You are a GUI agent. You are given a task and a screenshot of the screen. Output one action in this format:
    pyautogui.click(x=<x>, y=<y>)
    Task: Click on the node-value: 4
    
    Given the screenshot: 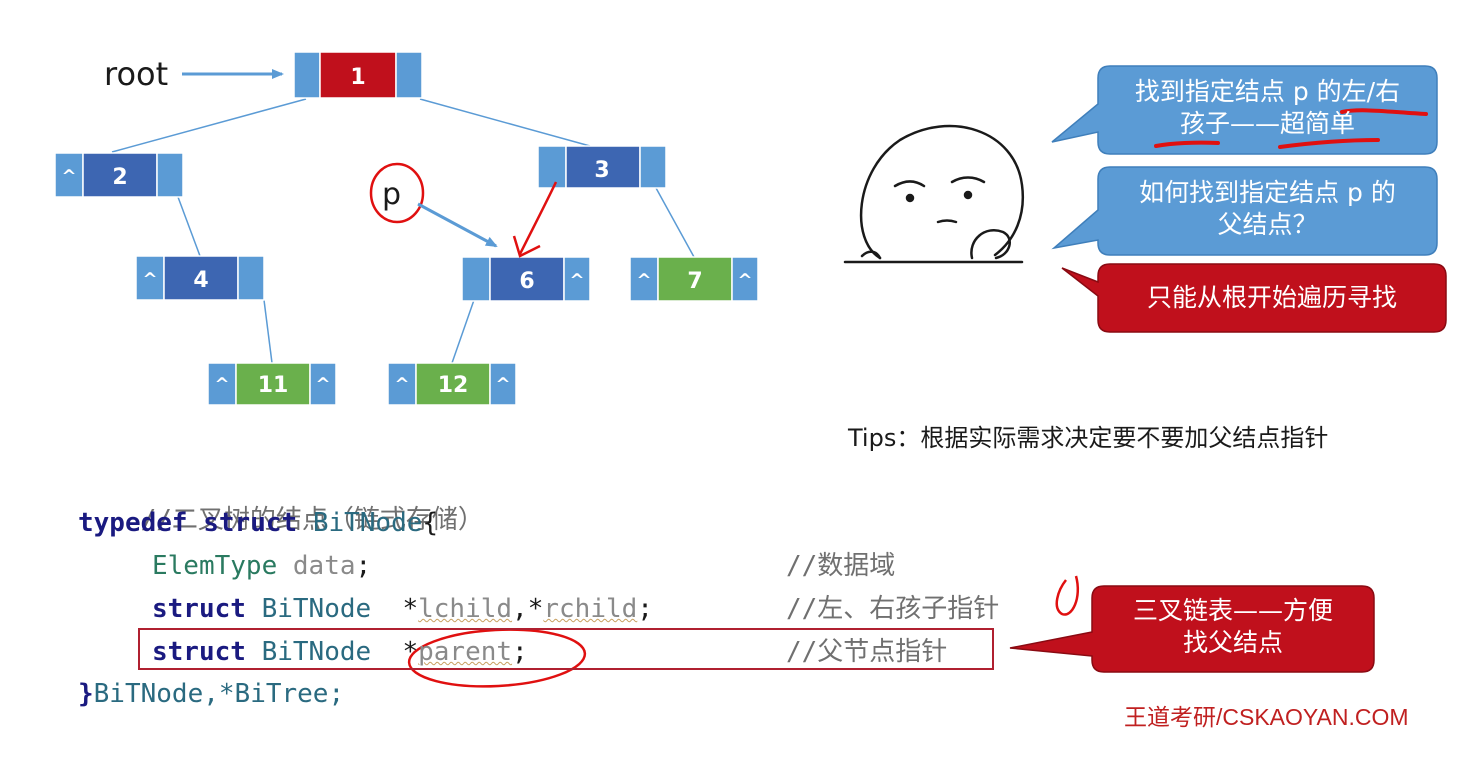 What is the action you would take?
    pyautogui.click(x=200, y=280)
    